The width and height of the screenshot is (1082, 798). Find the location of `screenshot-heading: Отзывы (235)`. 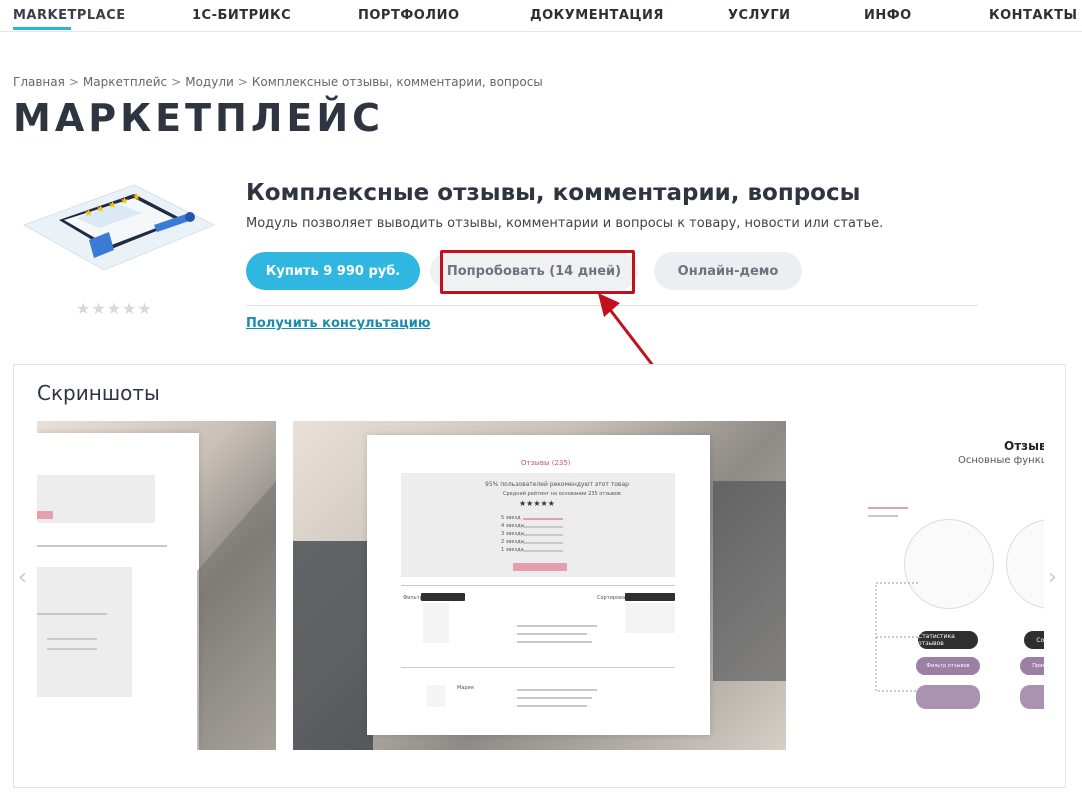

screenshot-heading: Отзывы (235) is located at coordinates (546, 463).